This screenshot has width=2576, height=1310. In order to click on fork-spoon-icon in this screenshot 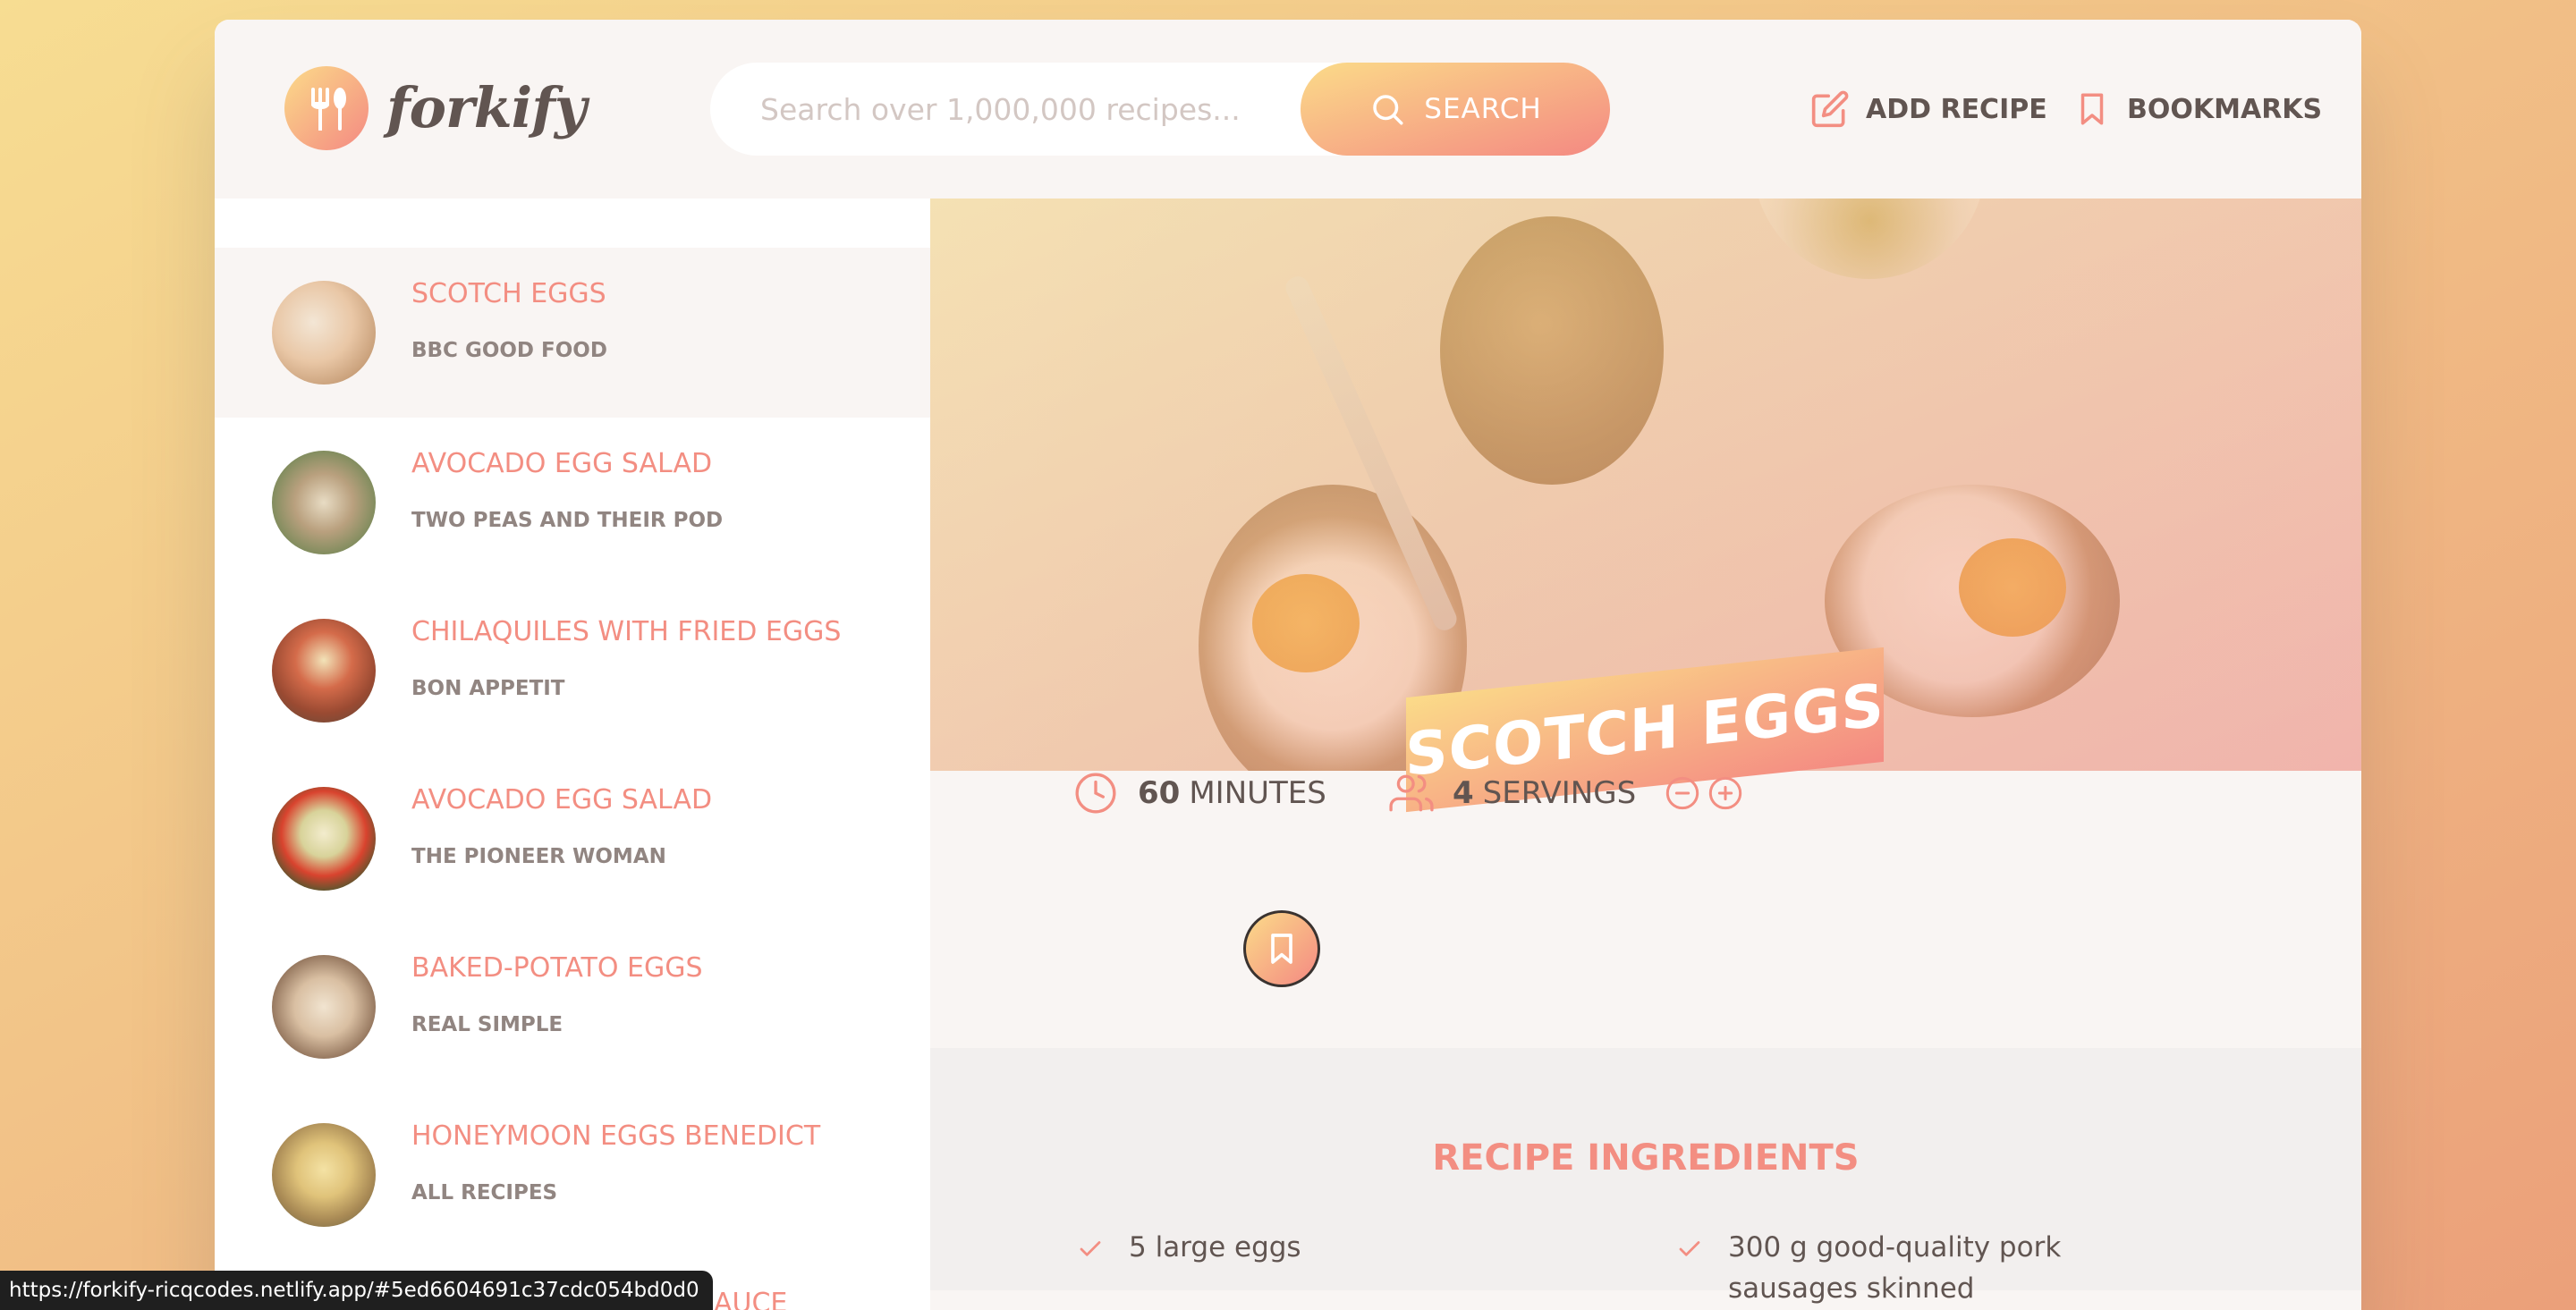, I will do `click(328, 109)`.